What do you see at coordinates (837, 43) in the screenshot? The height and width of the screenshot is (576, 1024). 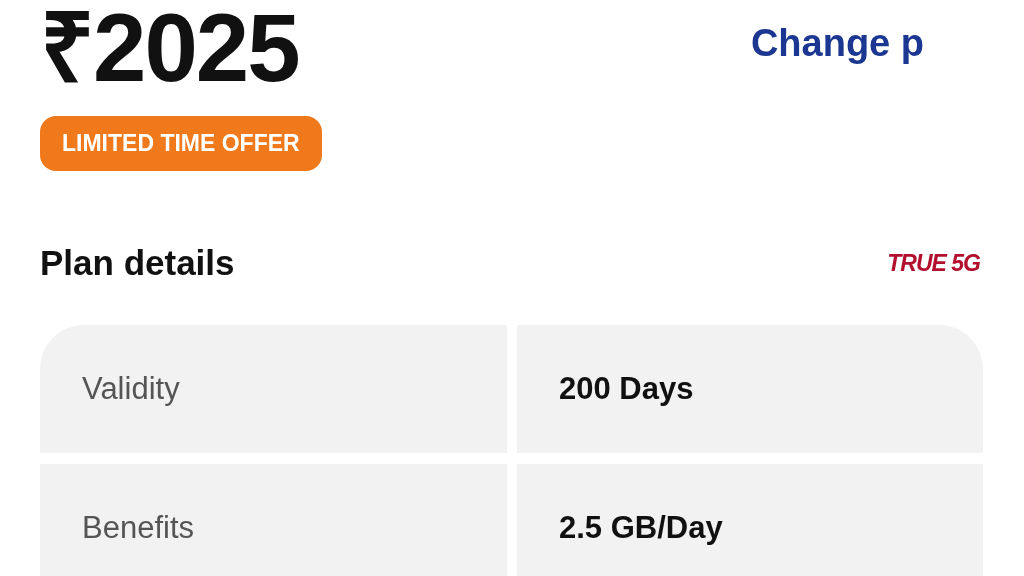 I see `change-plan-link: Change p` at bounding box center [837, 43].